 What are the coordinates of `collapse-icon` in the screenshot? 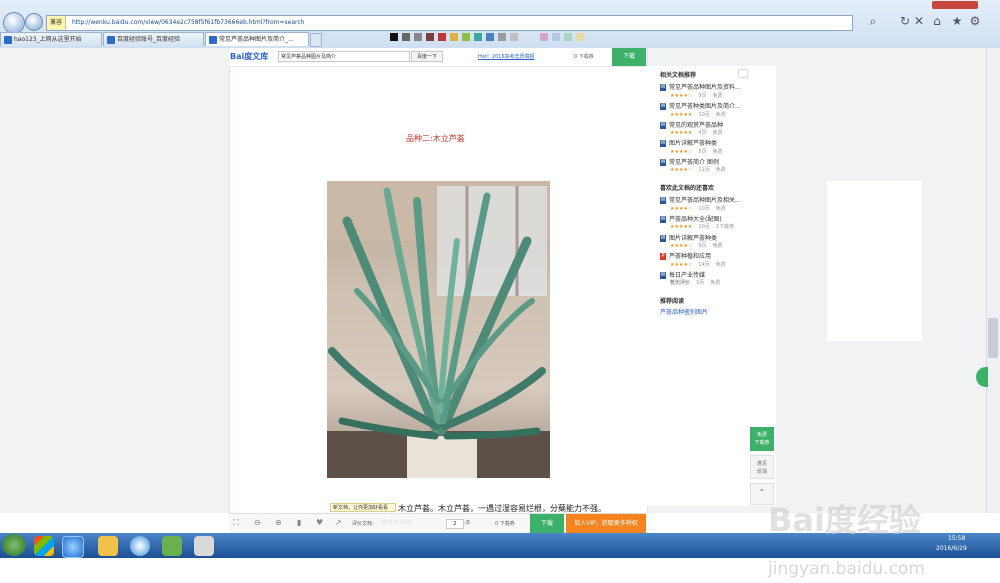 It's located at (743, 73).